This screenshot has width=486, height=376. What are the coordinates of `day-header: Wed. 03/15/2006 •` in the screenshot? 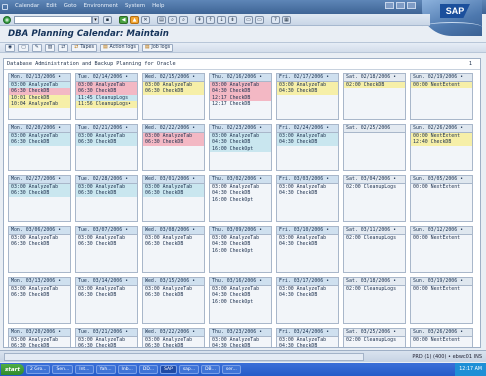 It's located at (173, 282).